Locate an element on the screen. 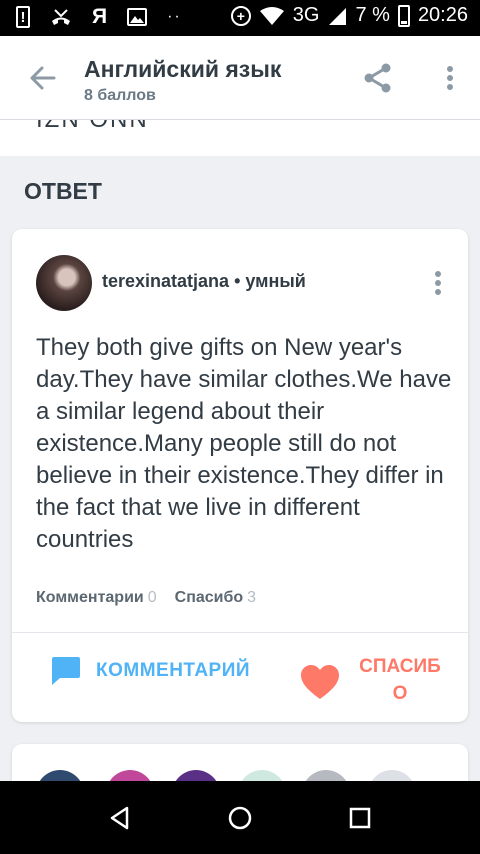  back-arrow-icon is located at coordinates (42, 78).